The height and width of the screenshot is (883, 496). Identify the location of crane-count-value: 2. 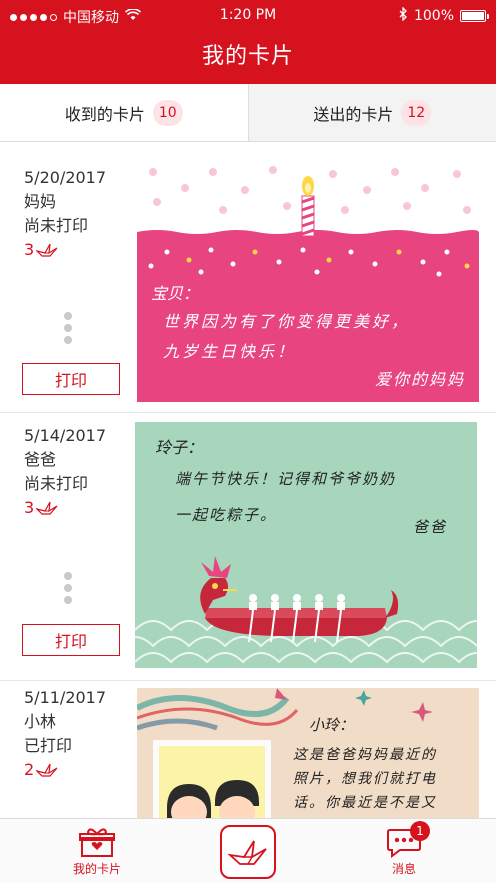
(29, 769).